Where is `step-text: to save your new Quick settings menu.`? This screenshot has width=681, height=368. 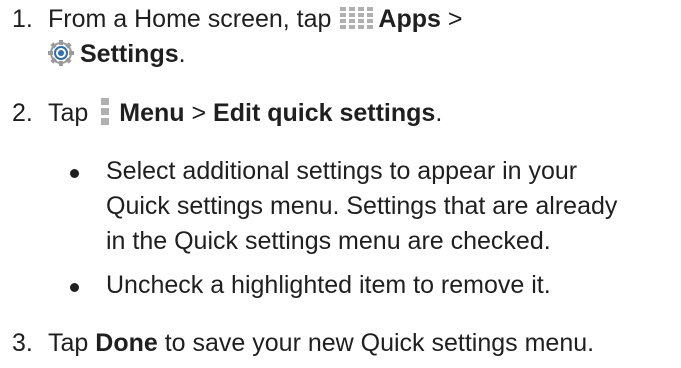
step-text: to save your new Quick settings menu. is located at coordinates (376, 343).